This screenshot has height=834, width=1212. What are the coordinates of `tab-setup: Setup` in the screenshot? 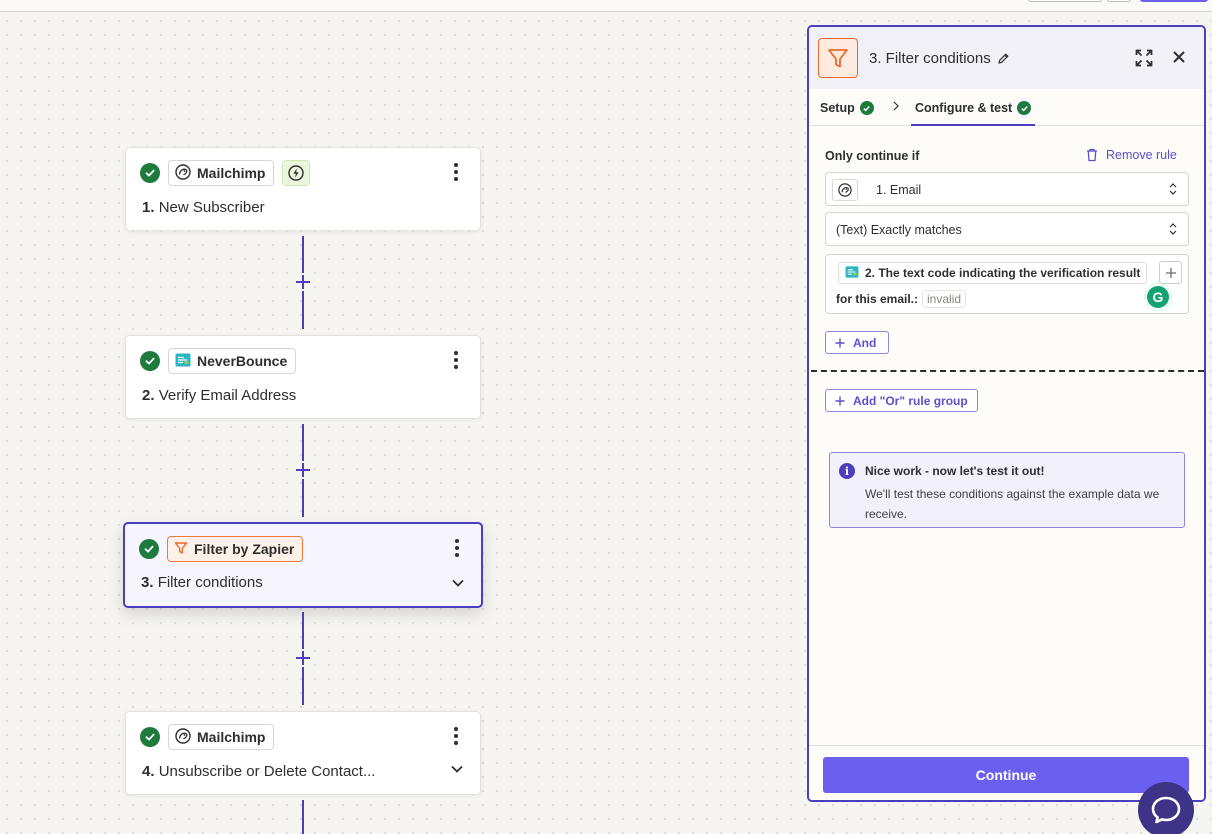 It's located at (847, 108).